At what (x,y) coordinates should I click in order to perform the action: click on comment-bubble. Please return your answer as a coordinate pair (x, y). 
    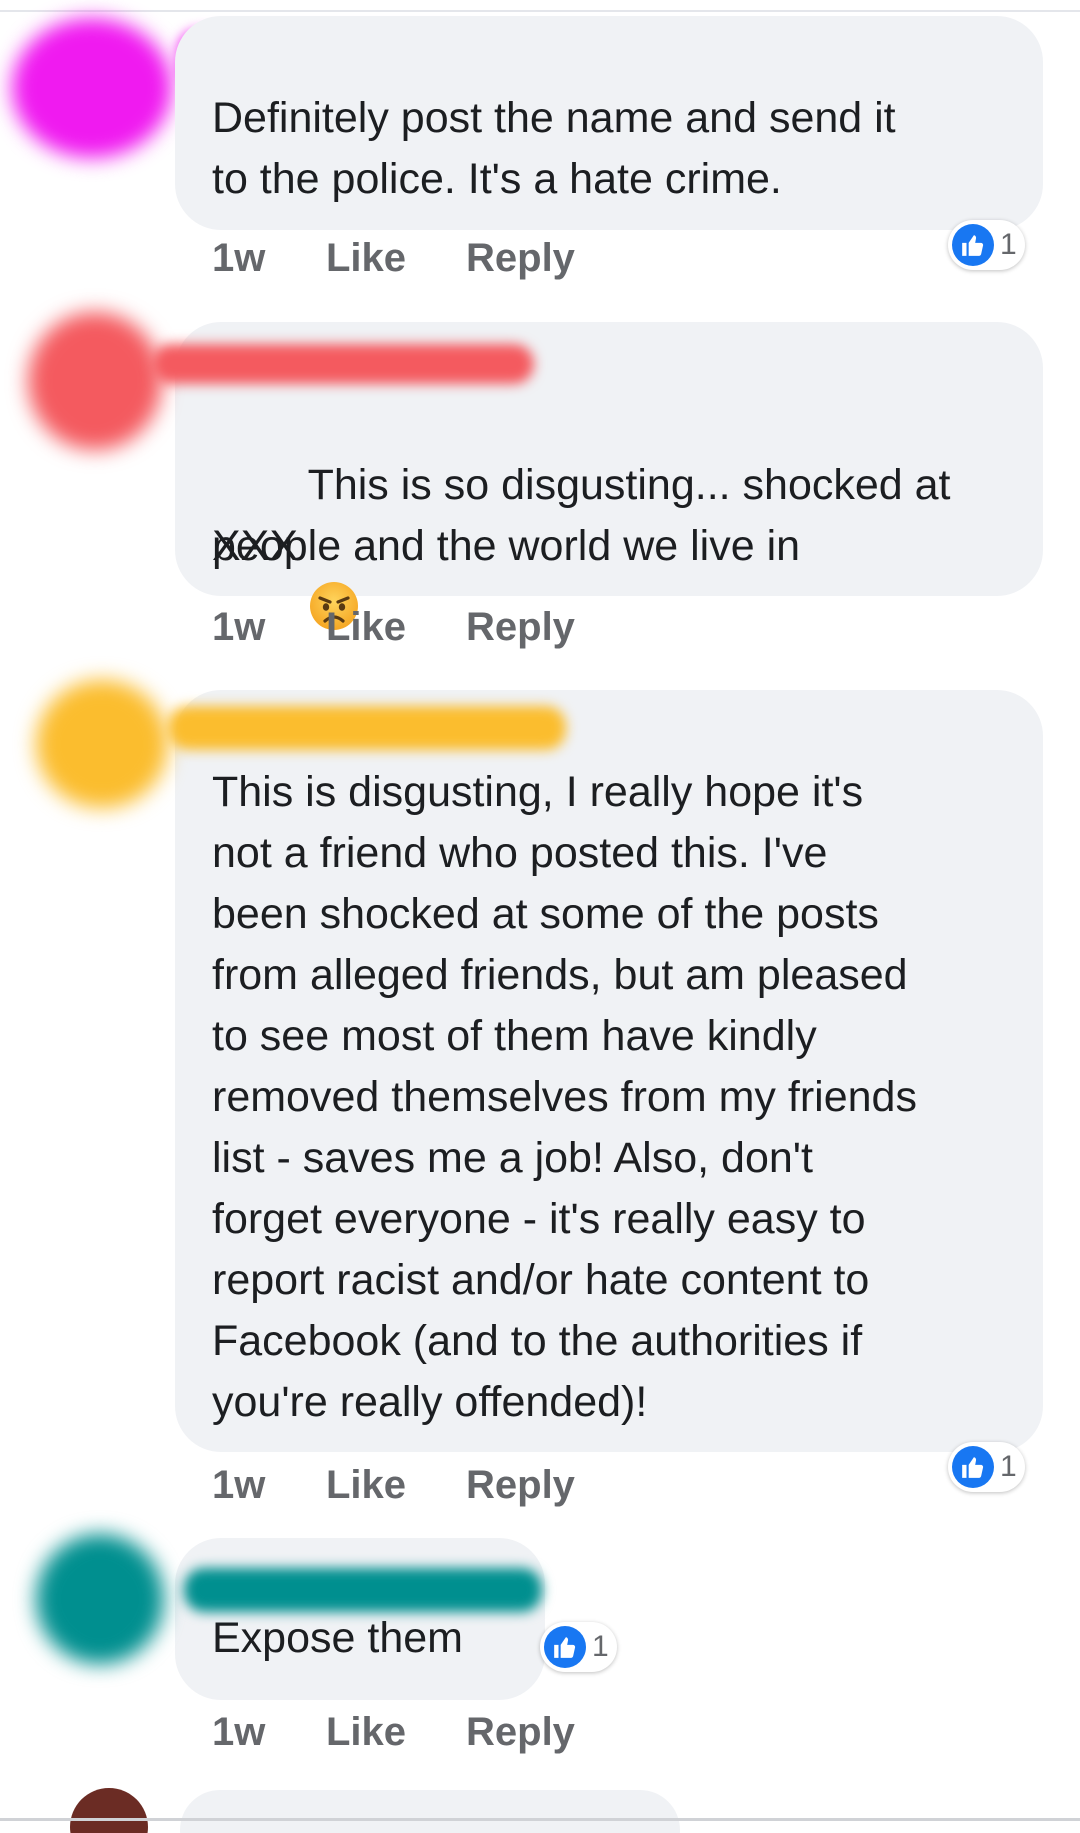
    Looking at the image, I should click on (430, 1811).